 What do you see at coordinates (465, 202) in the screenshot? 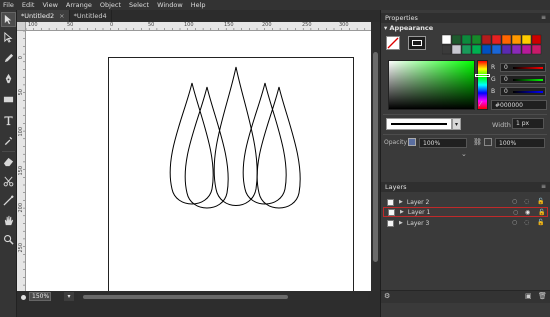
I see `layer-row: ▶ Layer 2 ○ ◌ 🔓` at bounding box center [465, 202].